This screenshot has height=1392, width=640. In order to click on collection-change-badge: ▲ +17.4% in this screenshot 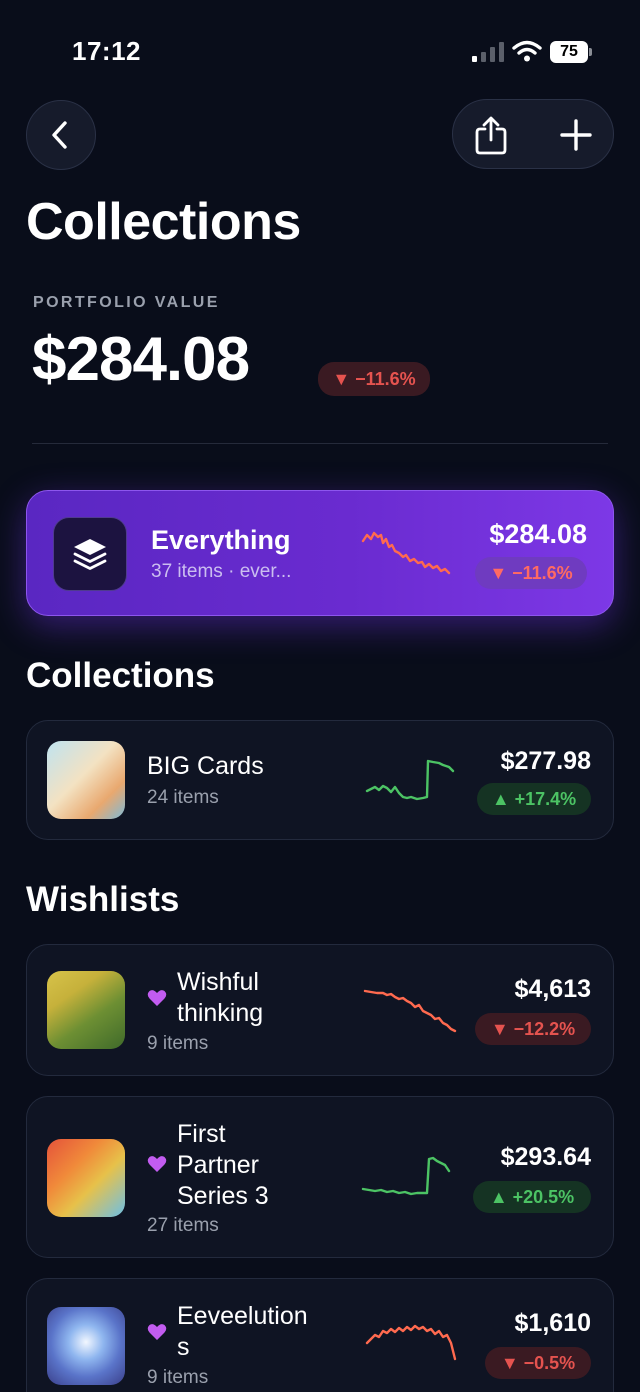, I will do `click(534, 799)`.